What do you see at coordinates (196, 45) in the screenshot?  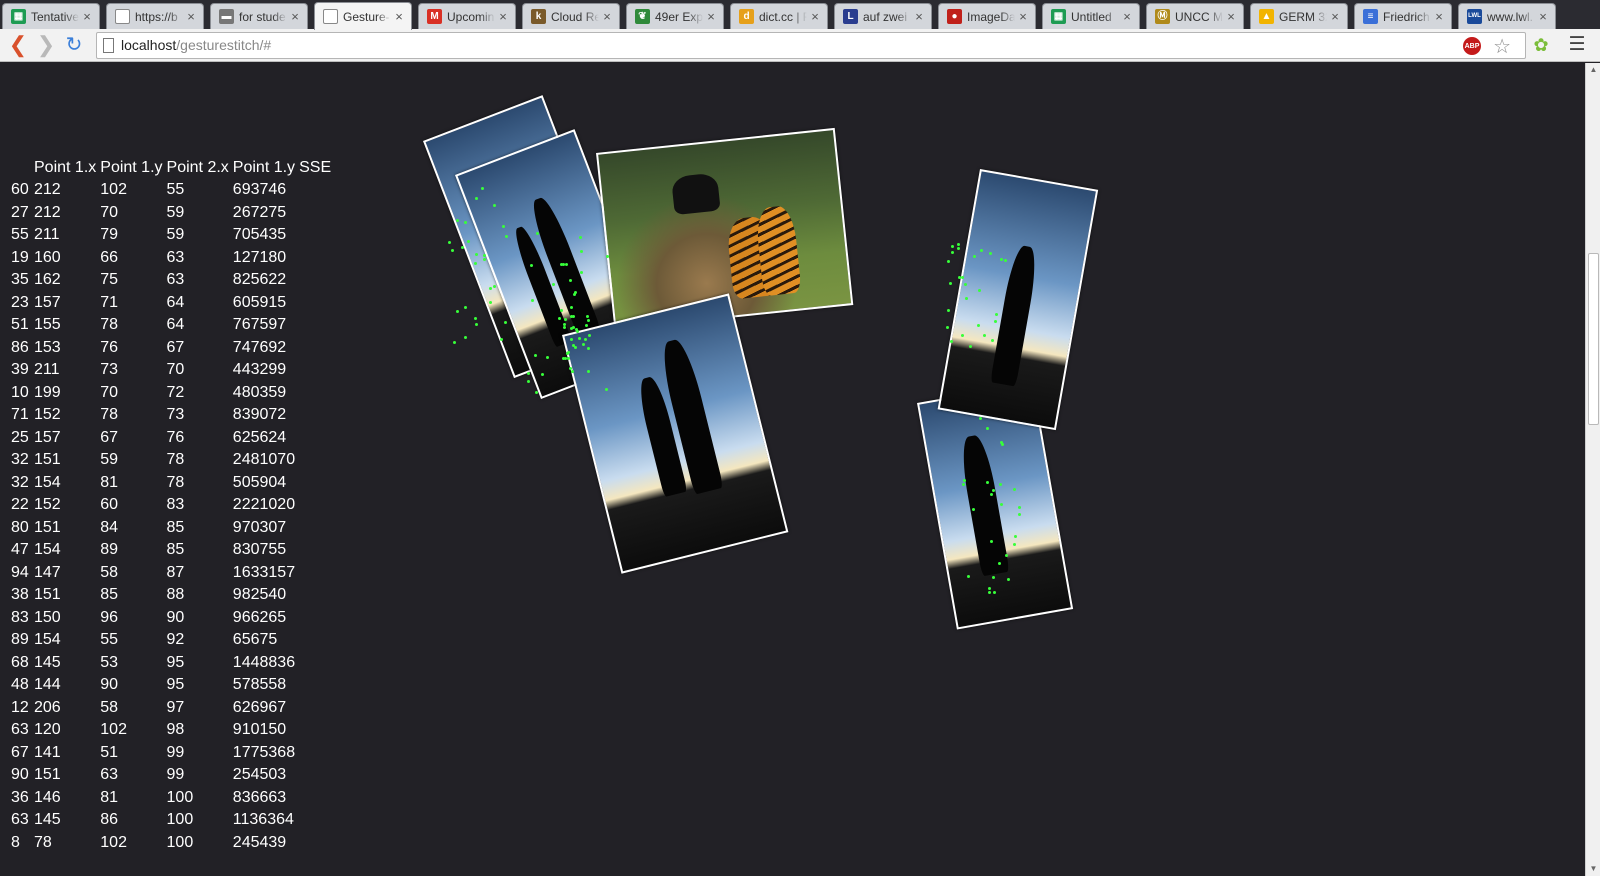 I see `url-text: localhost/gesturestitch/#` at bounding box center [196, 45].